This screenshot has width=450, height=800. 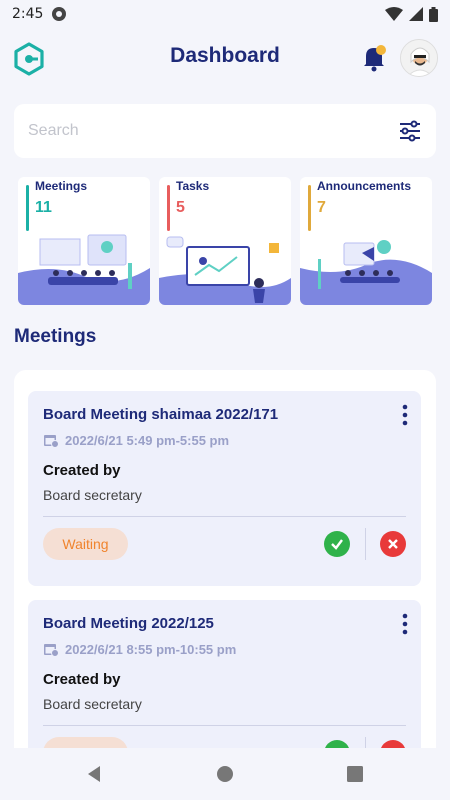 What do you see at coordinates (95, 774) in the screenshot?
I see `back-icon` at bounding box center [95, 774].